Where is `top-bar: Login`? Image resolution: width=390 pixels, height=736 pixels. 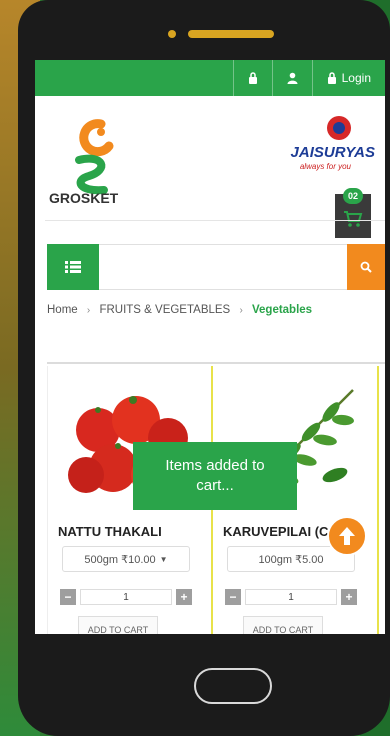
top-bar: Login is located at coordinates (210, 78).